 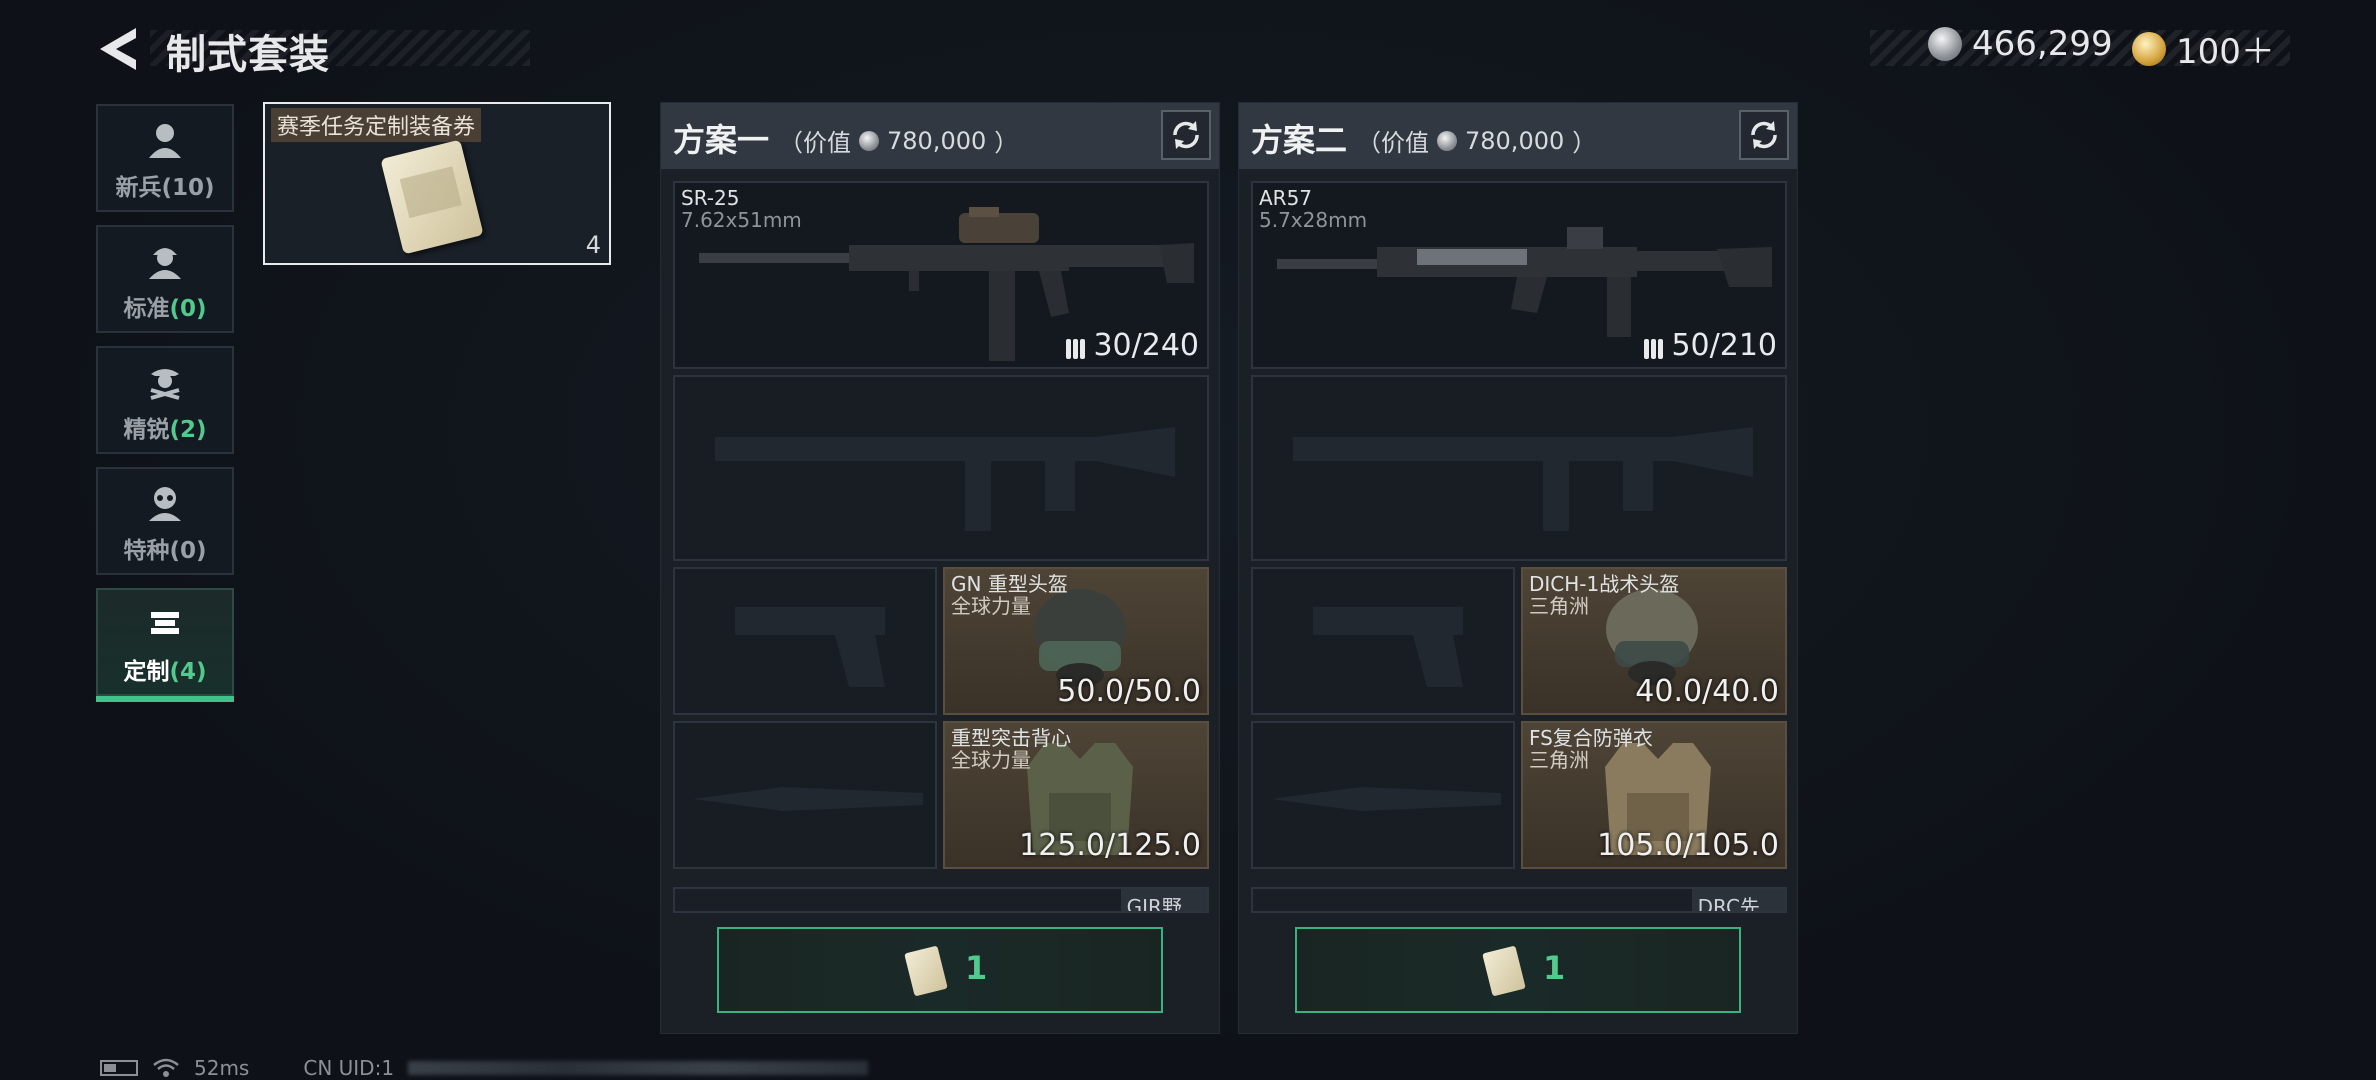 I want to click on sidebar-item-label: 特种, so click(x=146, y=551).